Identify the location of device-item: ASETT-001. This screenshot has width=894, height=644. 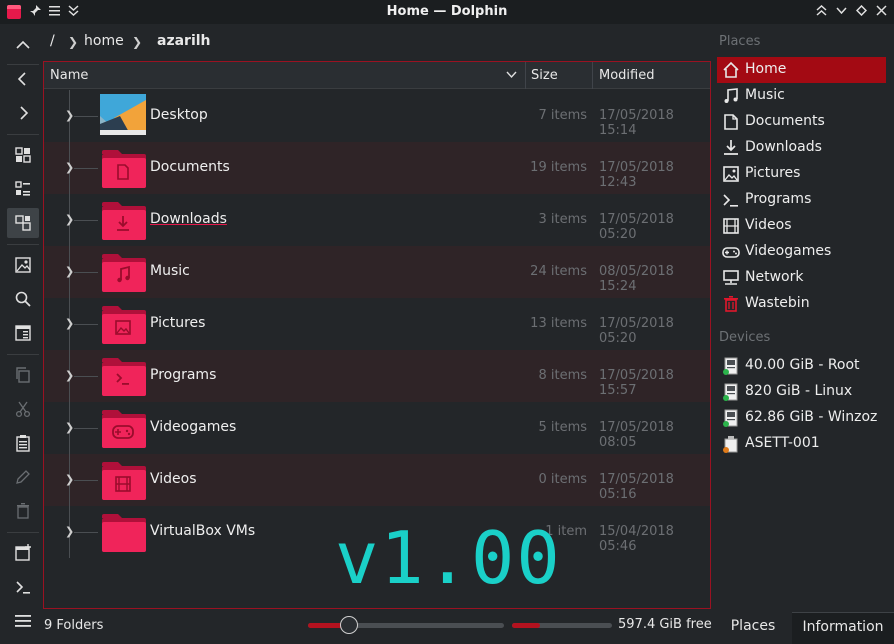
(801, 444).